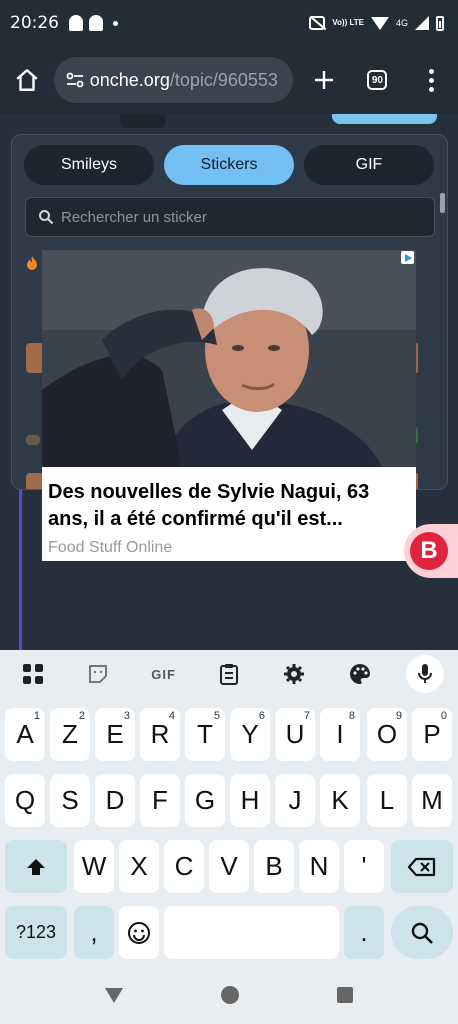 The height and width of the screenshot is (1024, 458). I want to click on key-label: E, so click(115, 734).